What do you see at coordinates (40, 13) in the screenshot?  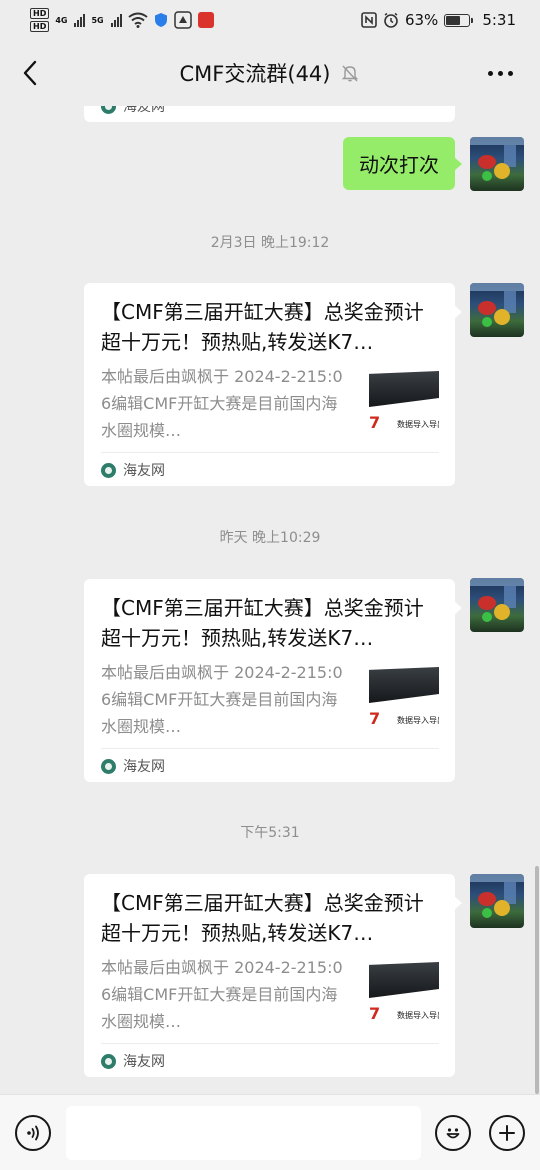 I see `hd-badge-1: HD` at bounding box center [40, 13].